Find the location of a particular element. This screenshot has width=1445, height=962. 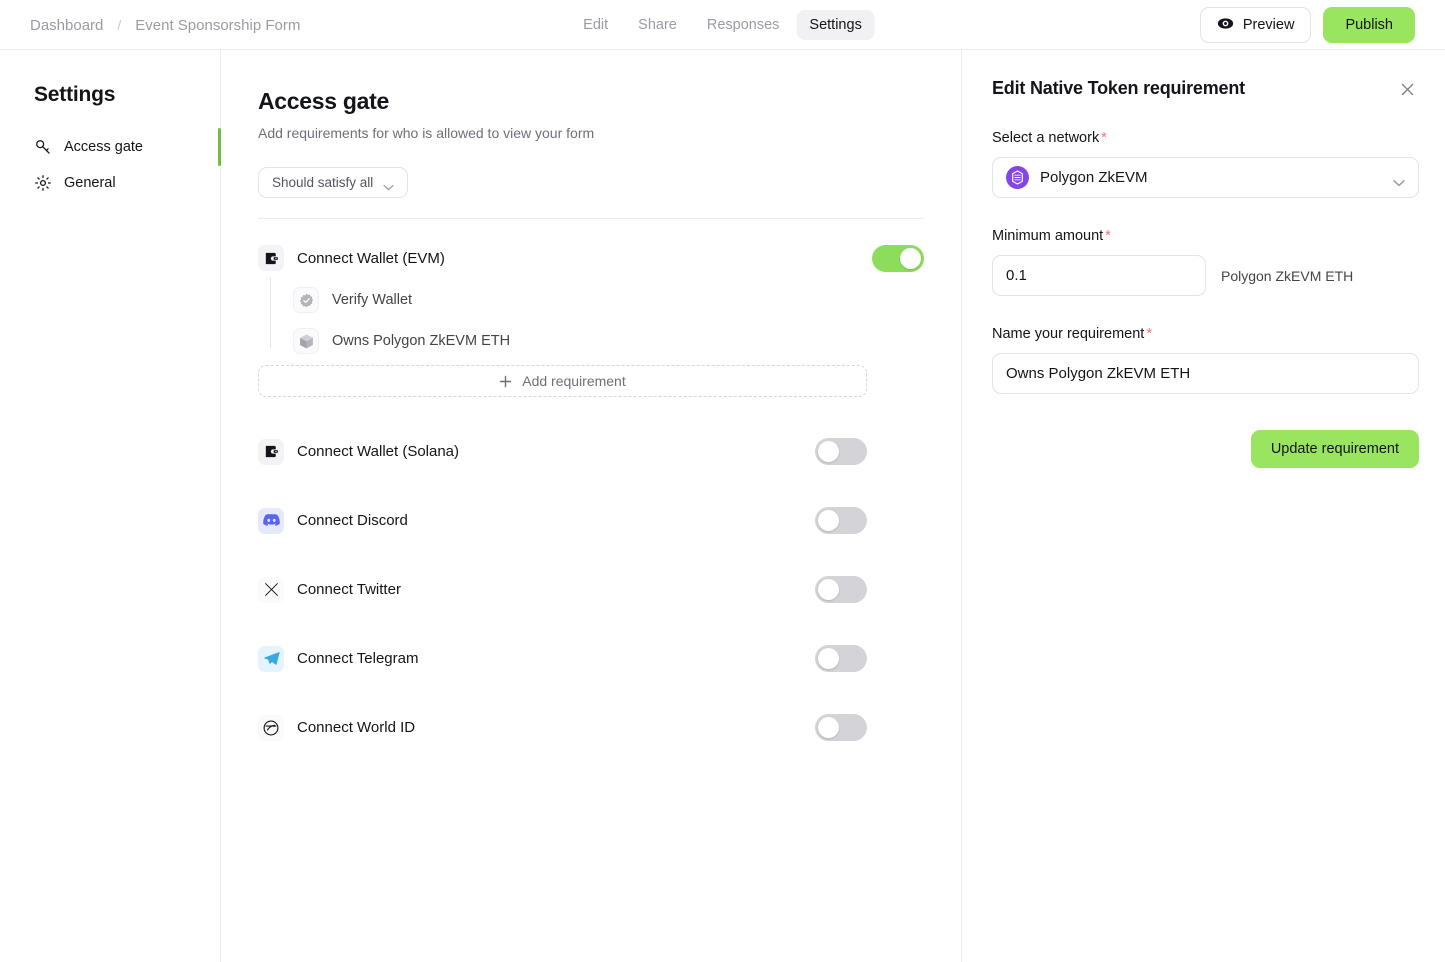

amount-row: Polygon ZkEVM ETH is located at coordinates (1205, 275).